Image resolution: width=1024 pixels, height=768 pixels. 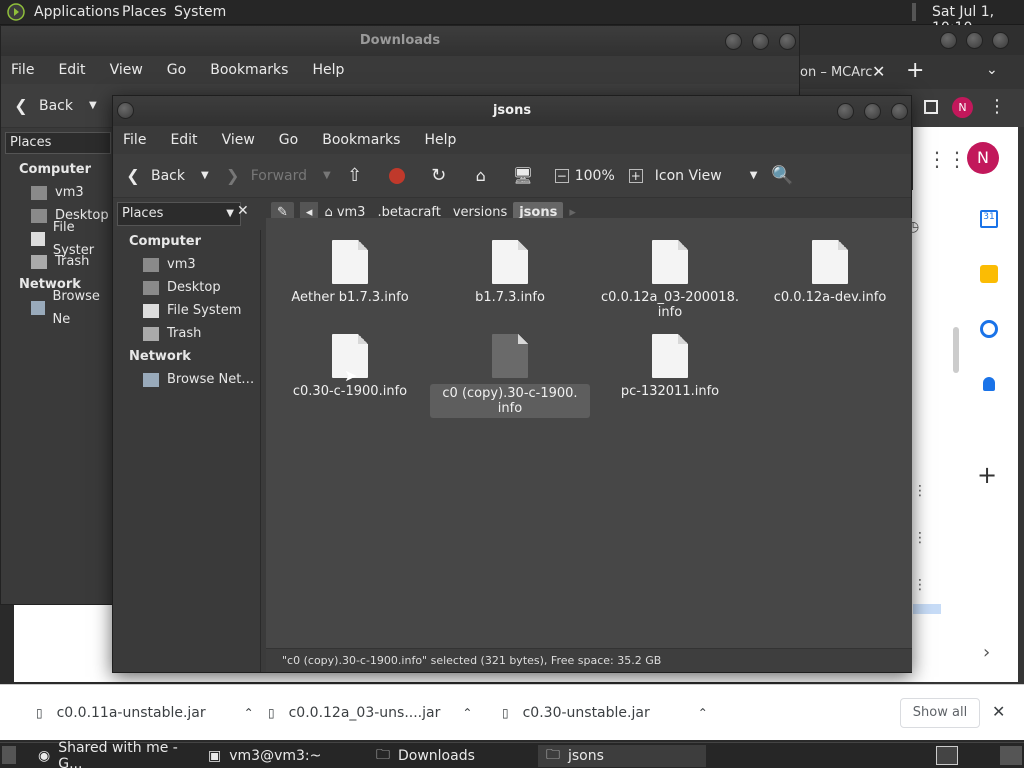 I want to click on applications-menu: Applications, so click(x=77, y=12).